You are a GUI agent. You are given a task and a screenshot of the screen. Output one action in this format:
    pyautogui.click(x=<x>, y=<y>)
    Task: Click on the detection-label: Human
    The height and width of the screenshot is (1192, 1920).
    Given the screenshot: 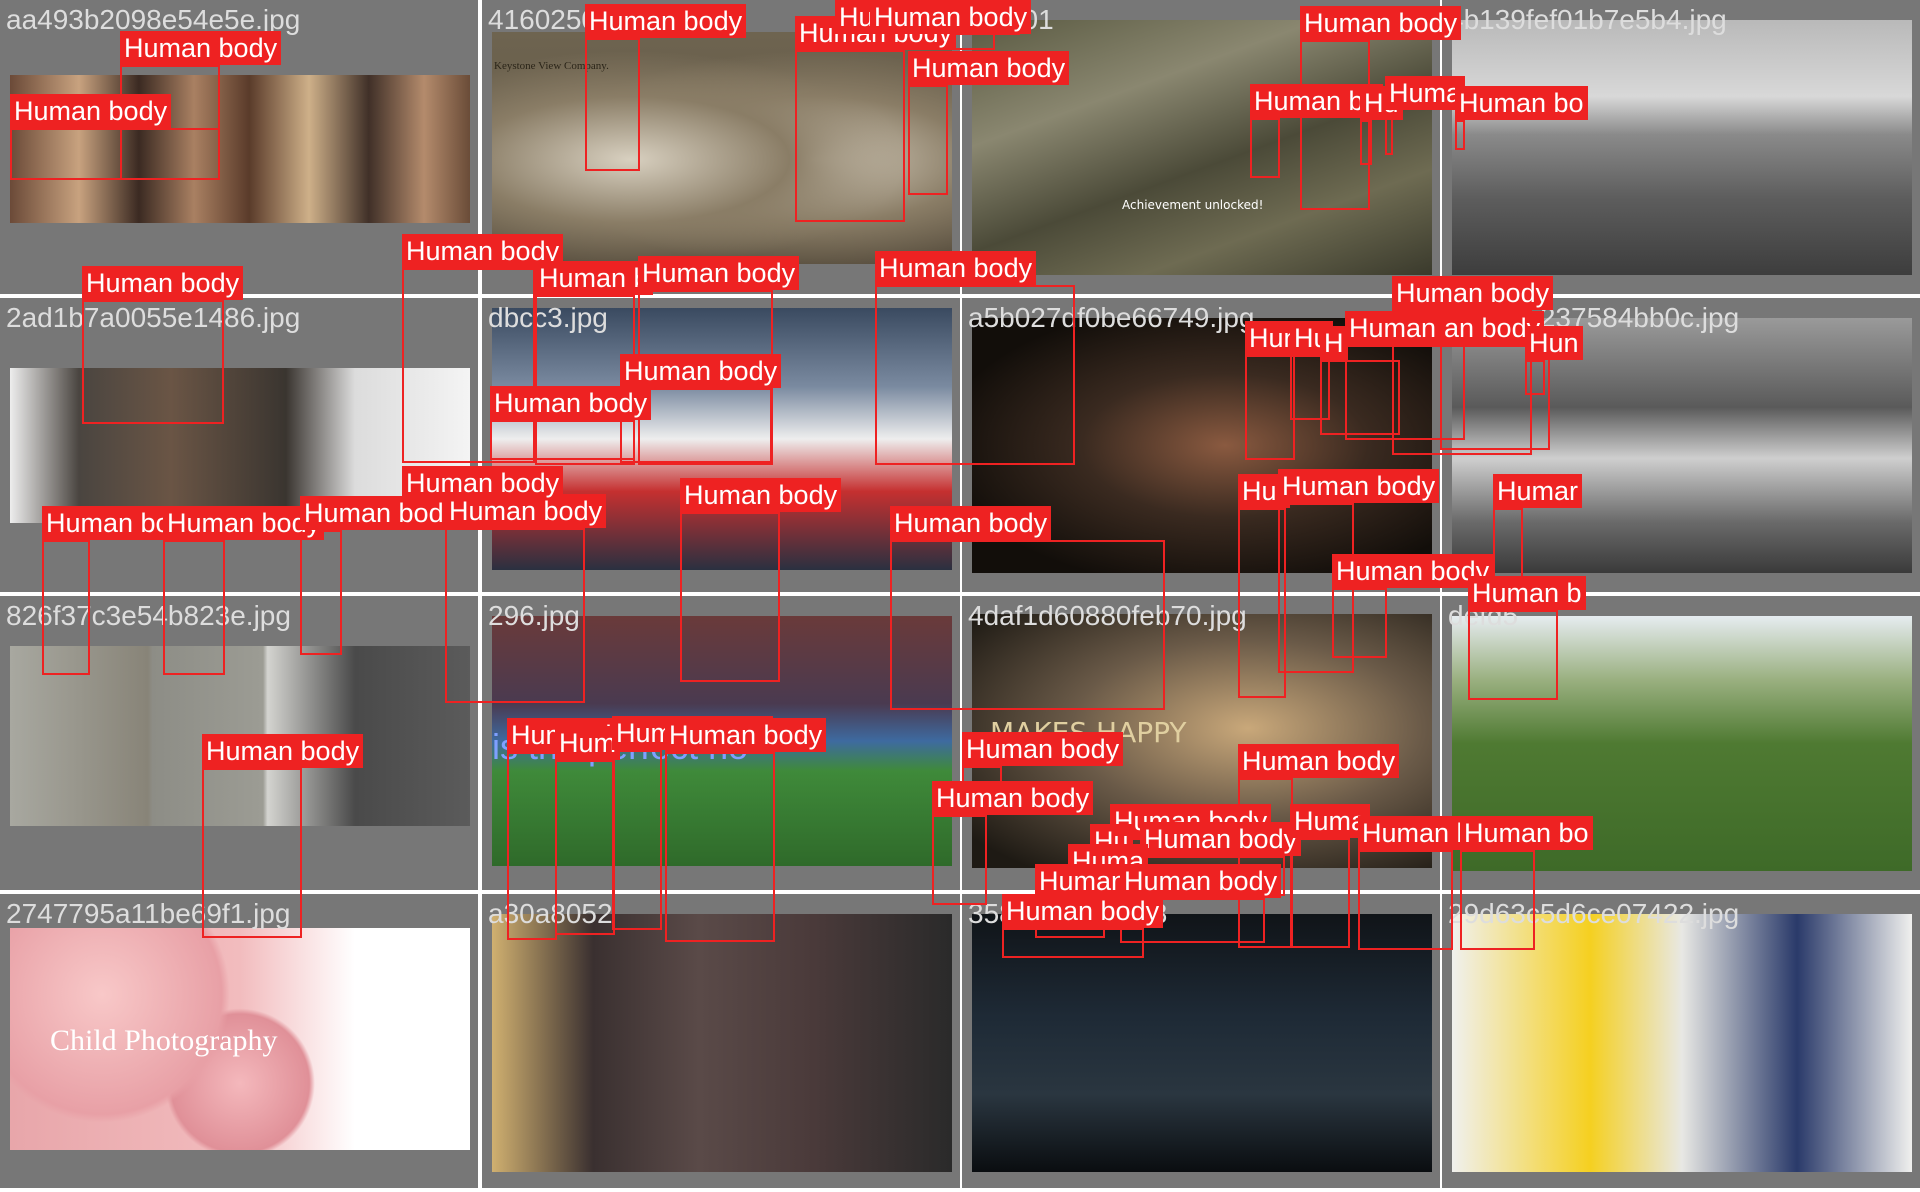 What is the action you would take?
    pyautogui.click(x=1083, y=881)
    